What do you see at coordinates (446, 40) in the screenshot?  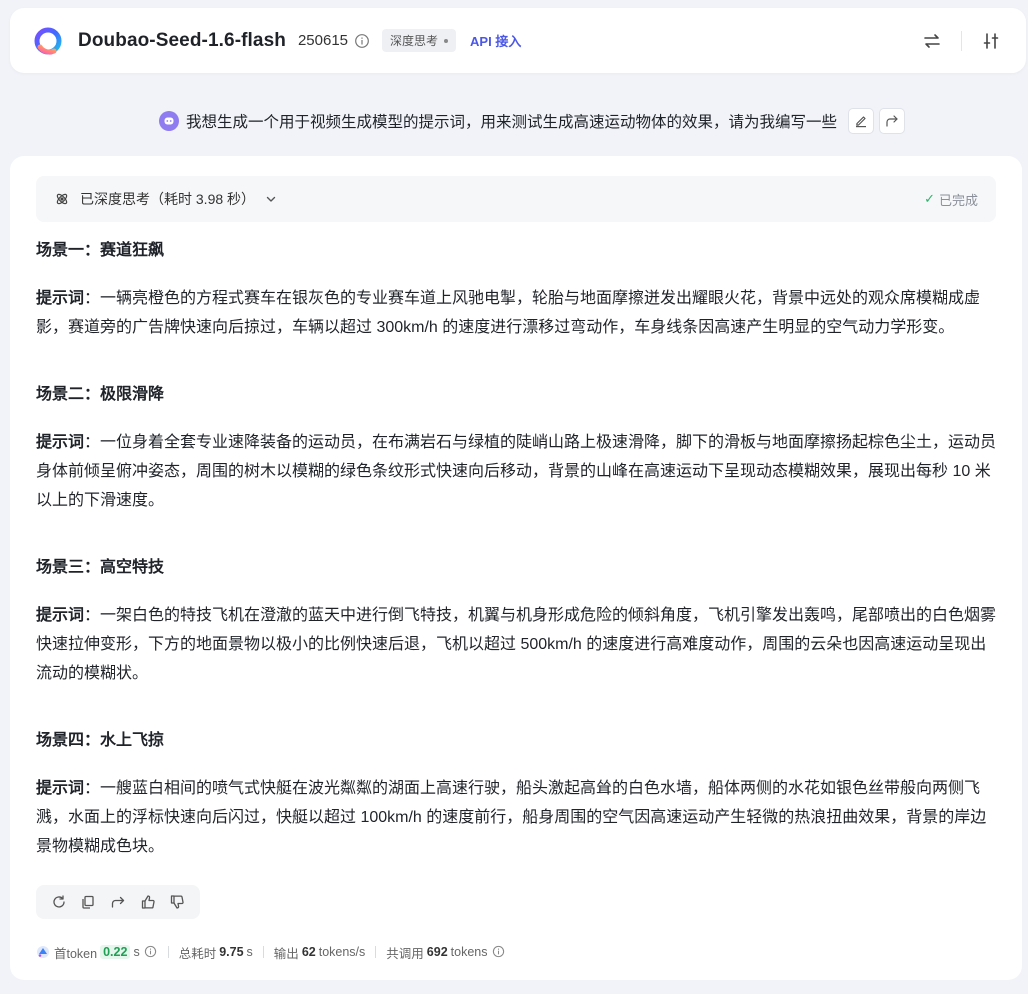 I see `dot-icon` at bounding box center [446, 40].